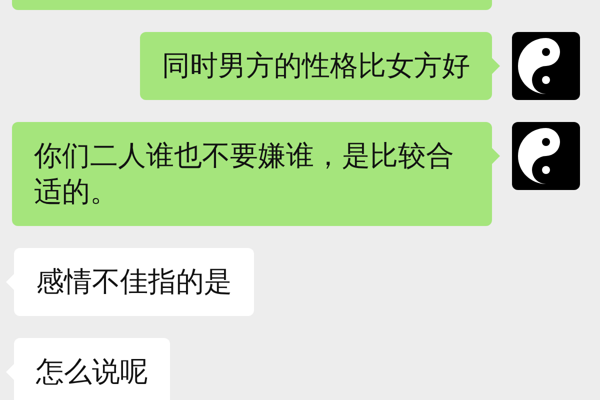 This screenshot has width=600, height=400. Describe the element at coordinates (134, 282) in the screenshot. I see `message-bubble: 感情不佳指的是` at that location.